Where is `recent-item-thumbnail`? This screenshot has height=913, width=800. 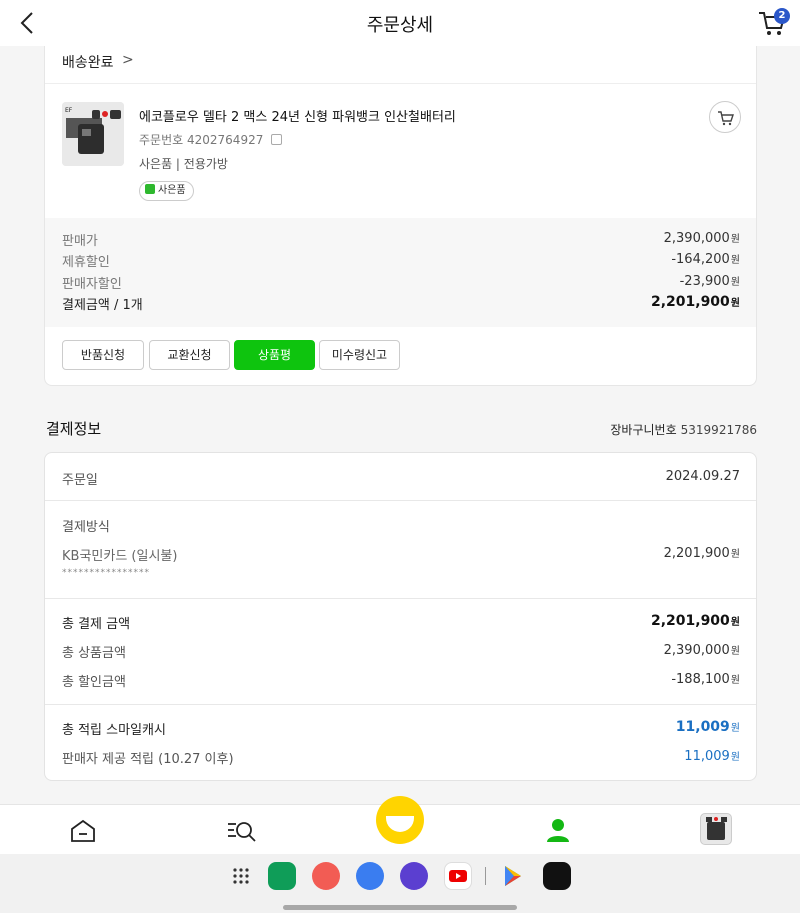 recent-item-thumbnail is located at coordinates (716, 829).